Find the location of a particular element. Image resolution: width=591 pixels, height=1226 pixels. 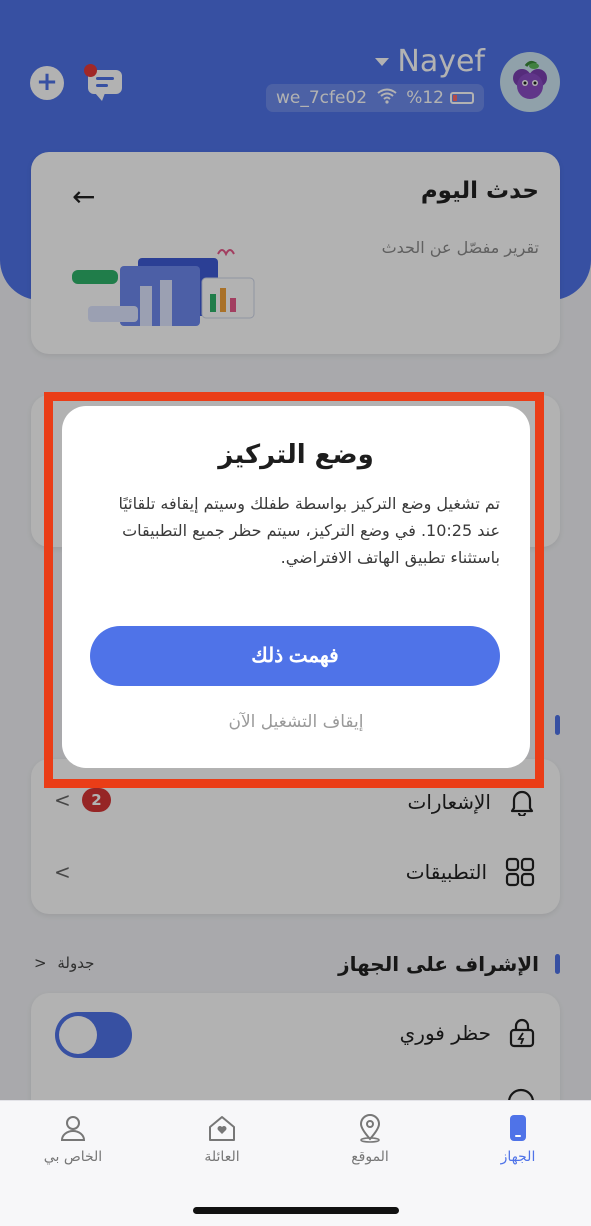

nav-item-family: العائلة is located at coordinates (222, 1139).